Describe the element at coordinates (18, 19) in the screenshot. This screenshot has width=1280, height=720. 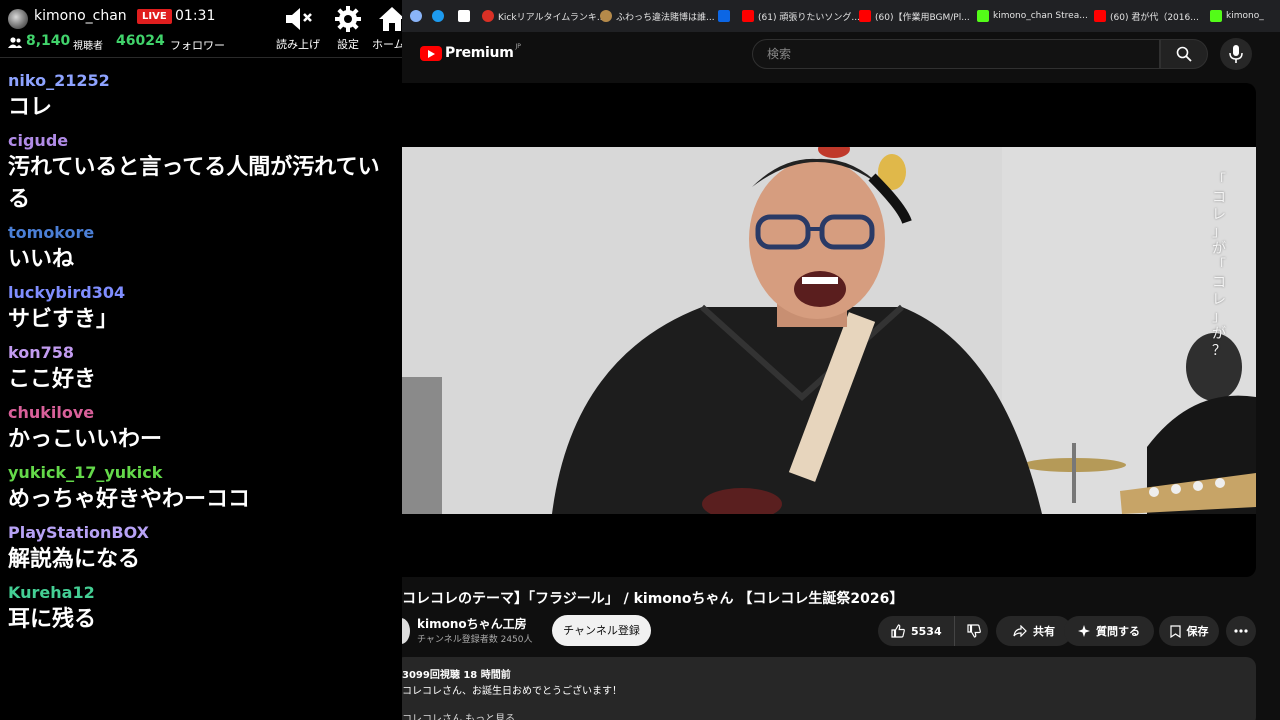
I see `avatar` at that location.